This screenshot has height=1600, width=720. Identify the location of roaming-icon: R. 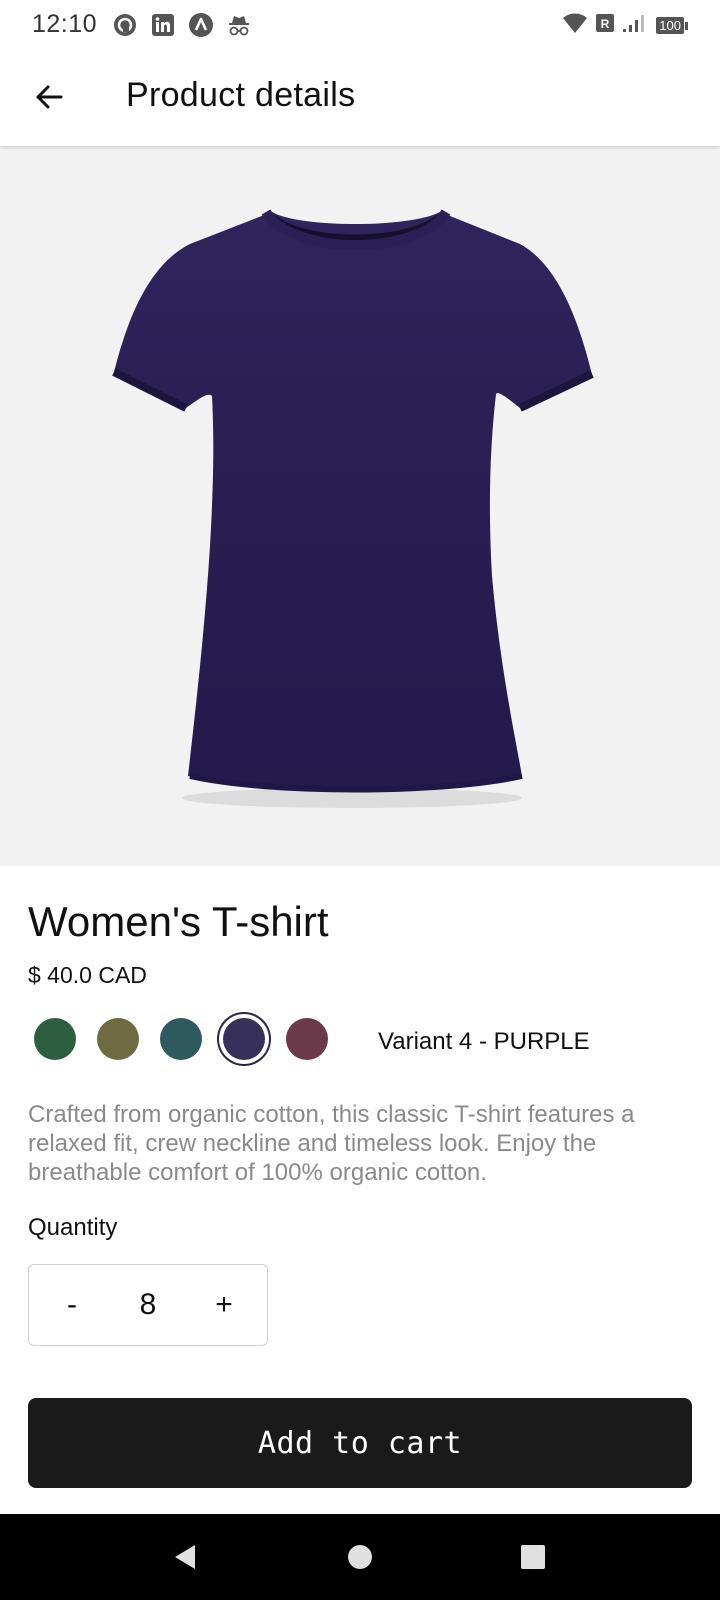
(605, 25).